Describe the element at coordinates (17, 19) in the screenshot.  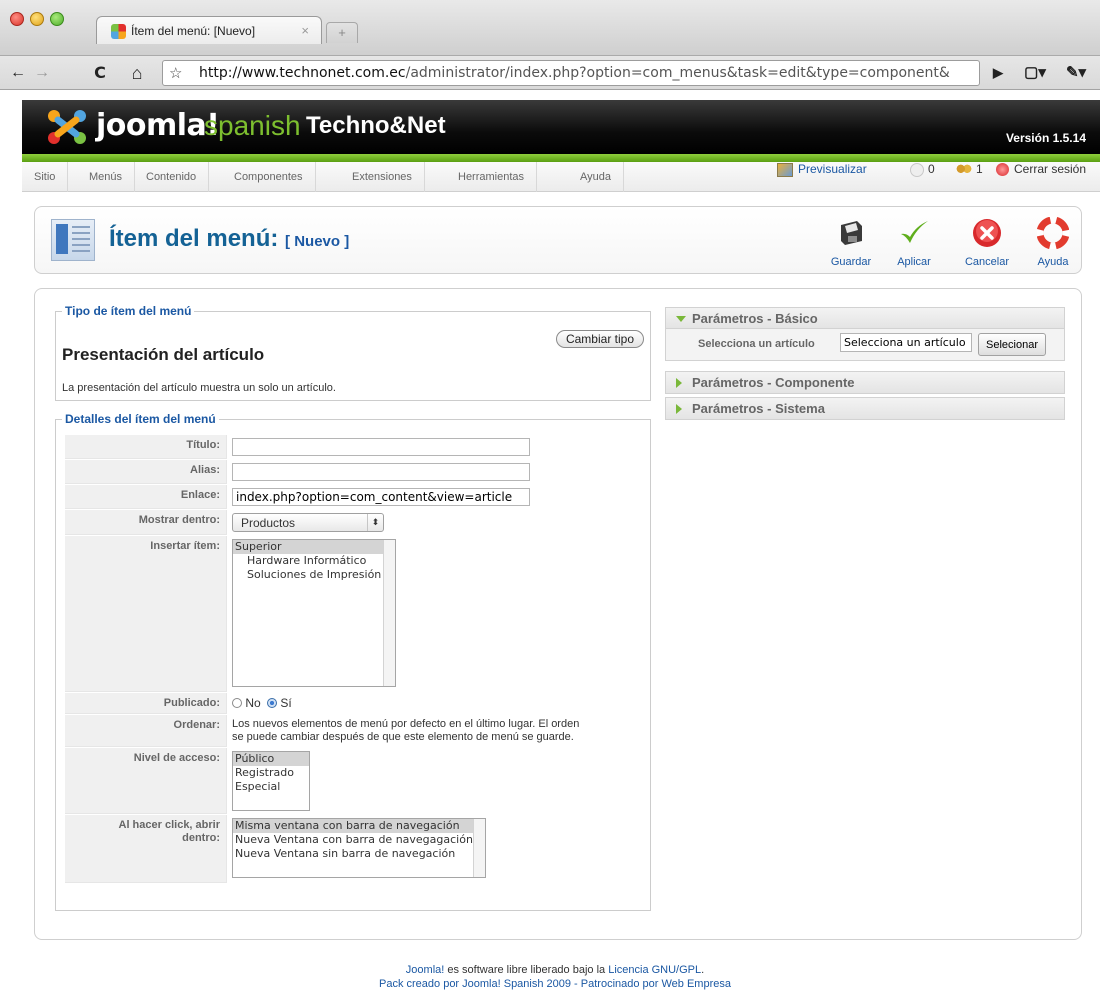
I see `close-window-button` at that location.